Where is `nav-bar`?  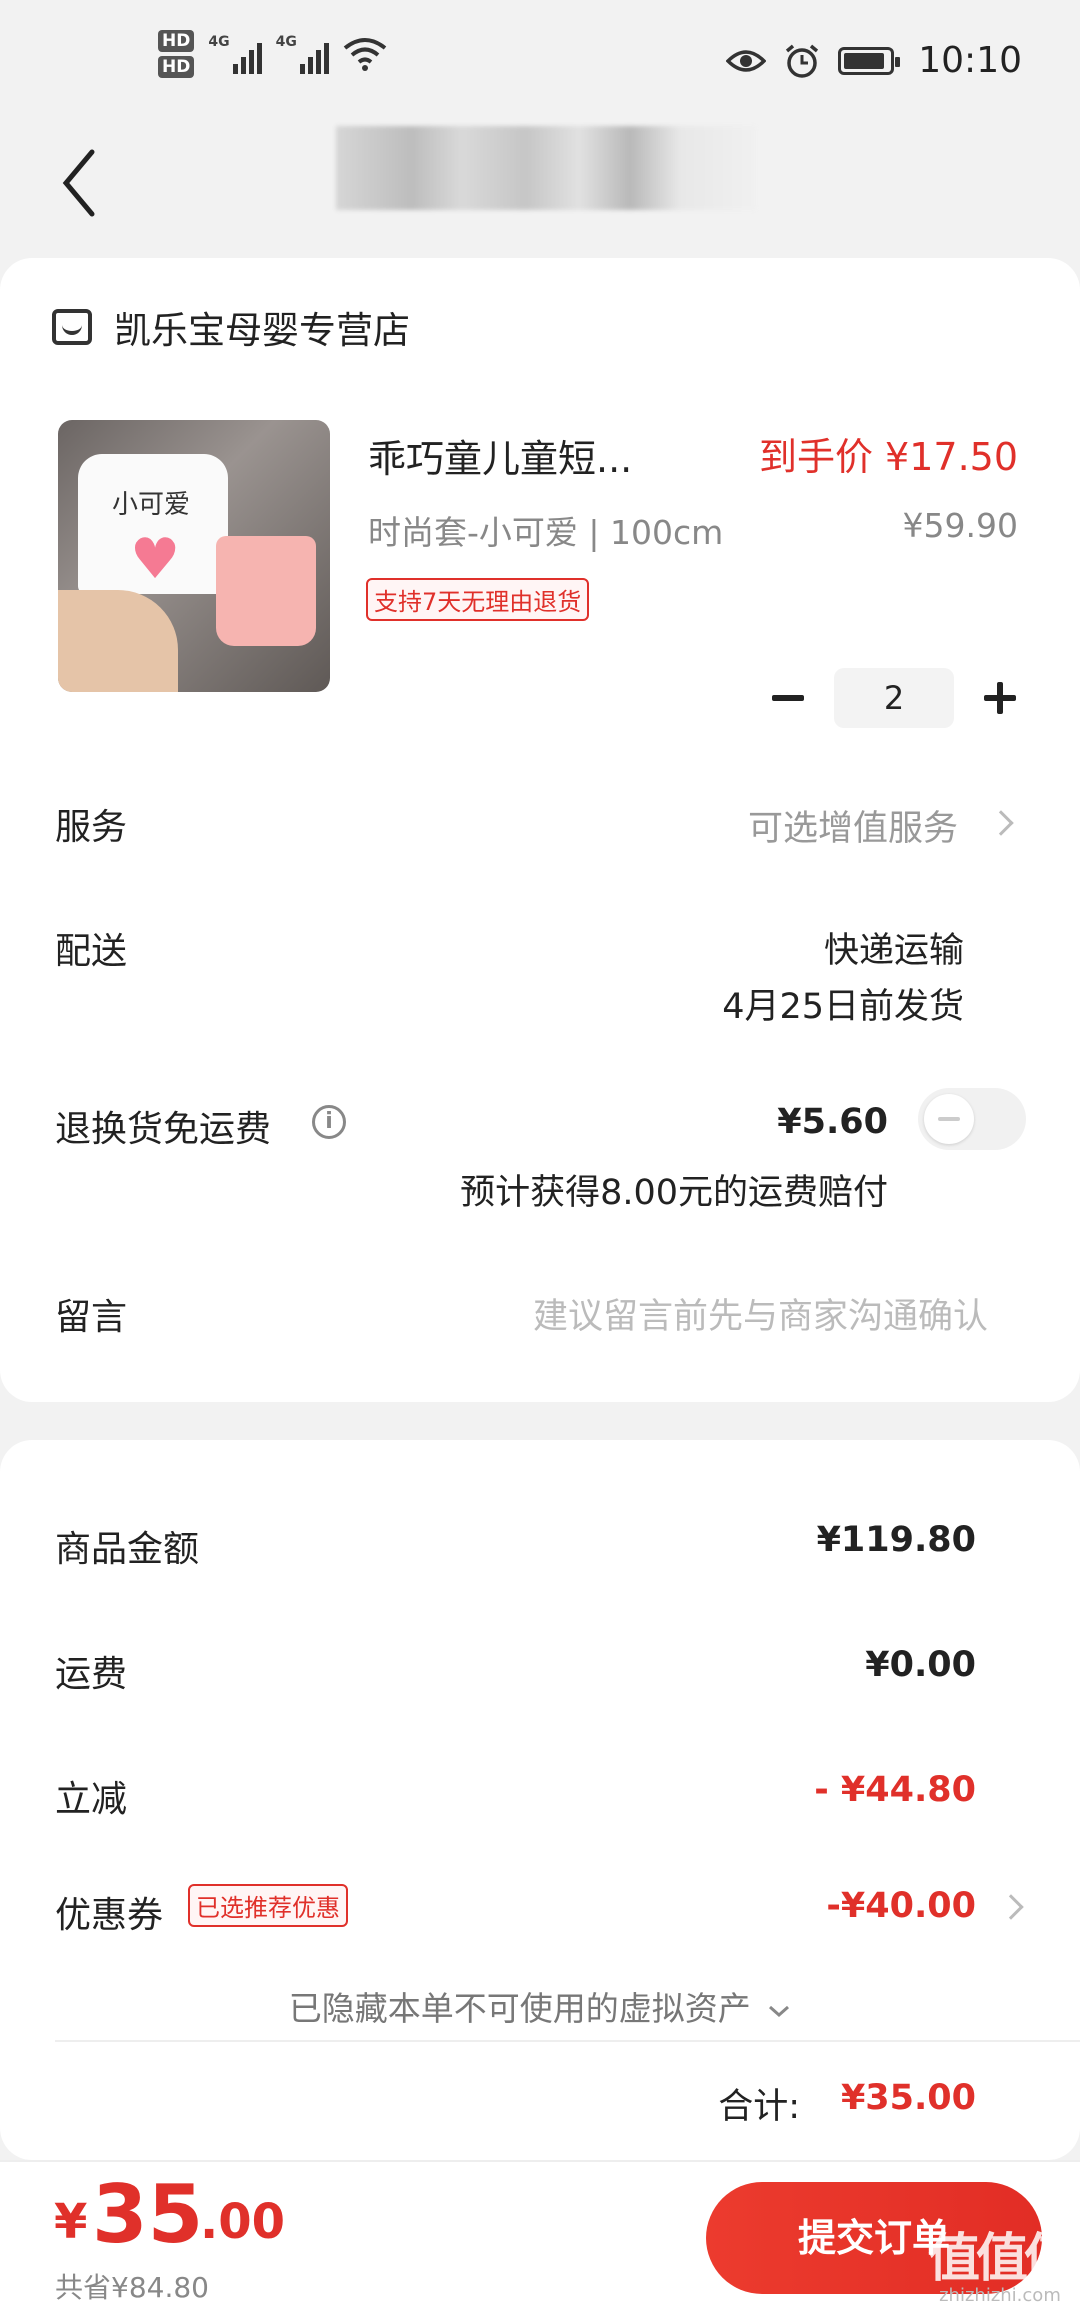 nav-bar is located at coordinates (540, 185).